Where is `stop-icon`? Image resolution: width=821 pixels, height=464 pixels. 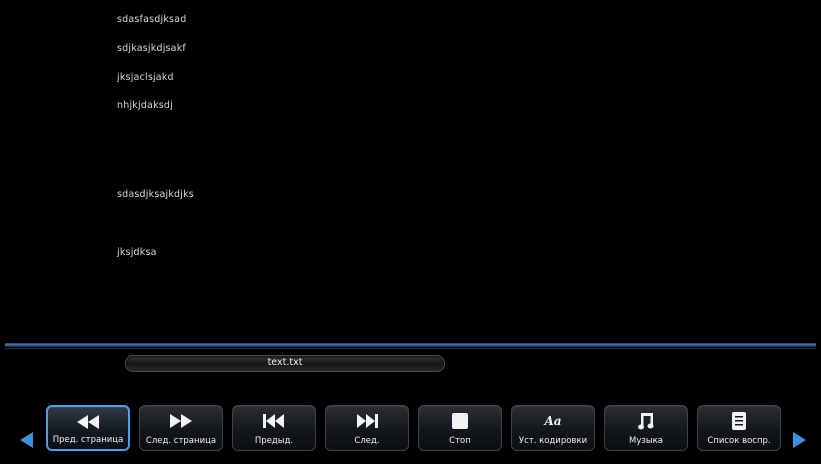
stop-icon is located at coordinates (460, 421).